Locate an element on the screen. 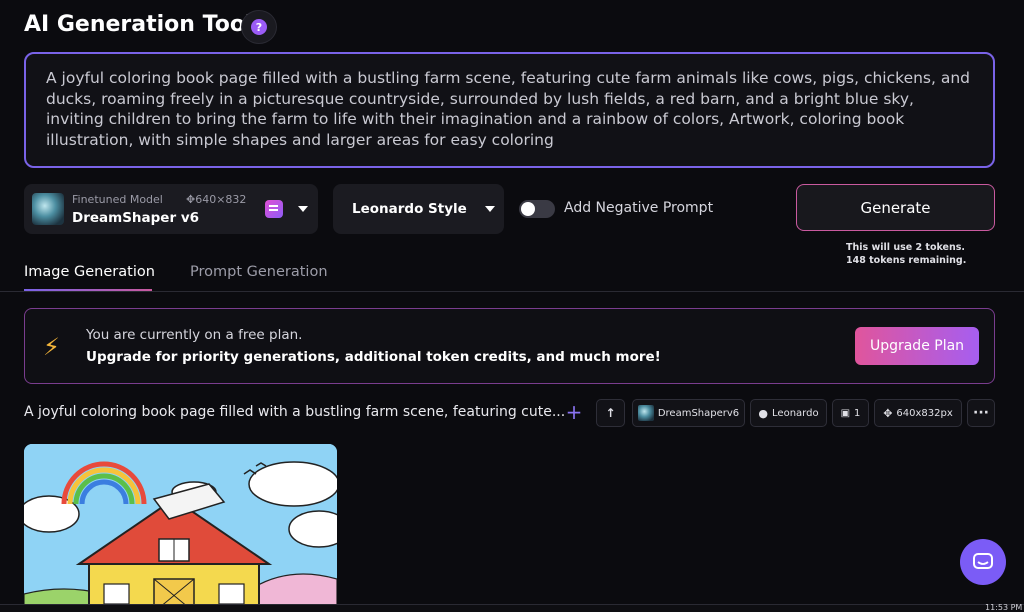 The height and width of the screenshot is (612, 1024). lightning-icon: ⚡ is located at coordinates (51, 347).